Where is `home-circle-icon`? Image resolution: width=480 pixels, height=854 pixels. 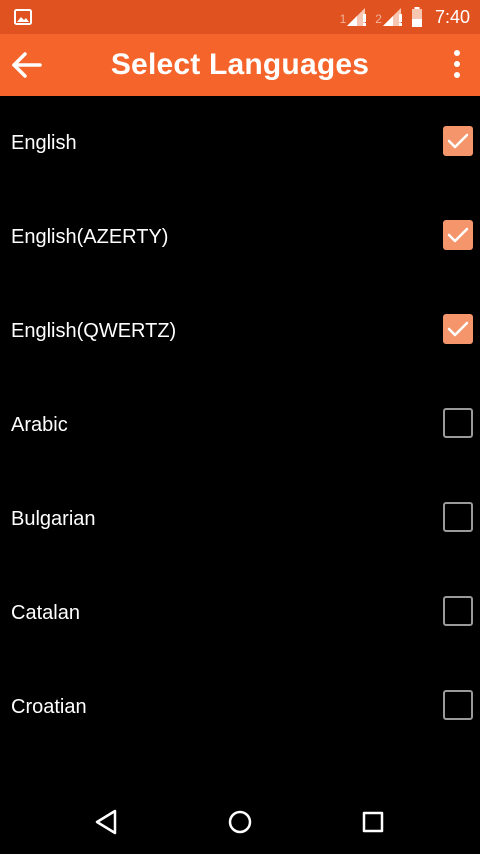 home-circle-icon is located at coordinates (240, 822).